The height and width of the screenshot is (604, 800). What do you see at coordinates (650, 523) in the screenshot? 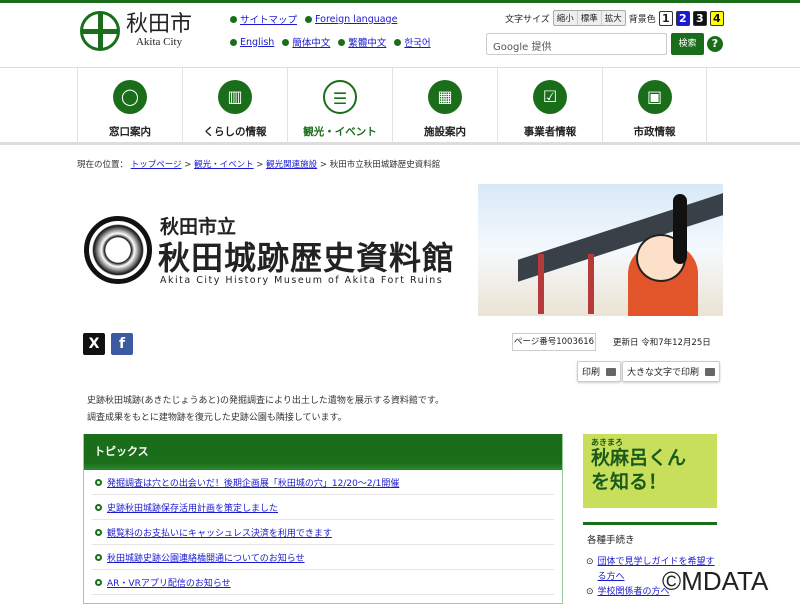
I see `divider` at bounding box center [650, 523].